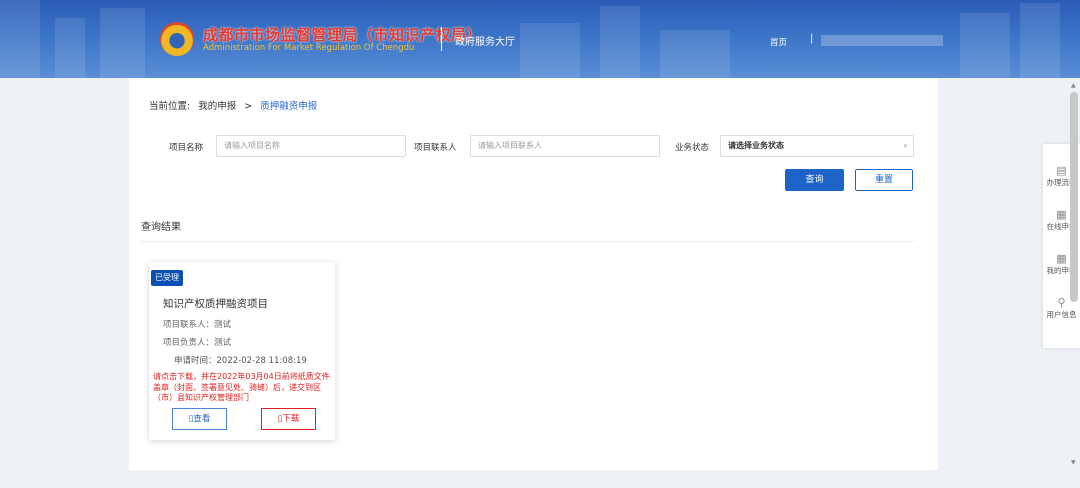 The width and height of the screenshot is (1080, 488). I want to click on card-contact: 项目联系人：测试, so click(197, 325).